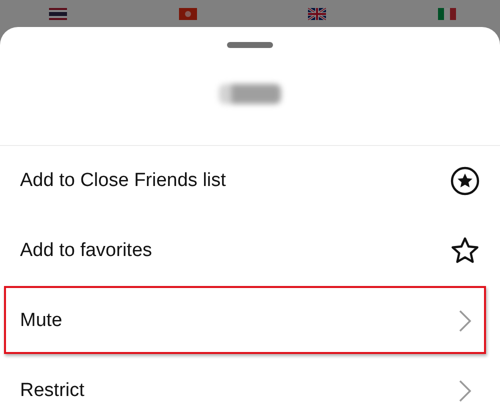 This screenshot has height=402, width=500. Describe the element at coordinates (41, 321) in the screenshot. I see `menu-item-label: Mute` at that location.